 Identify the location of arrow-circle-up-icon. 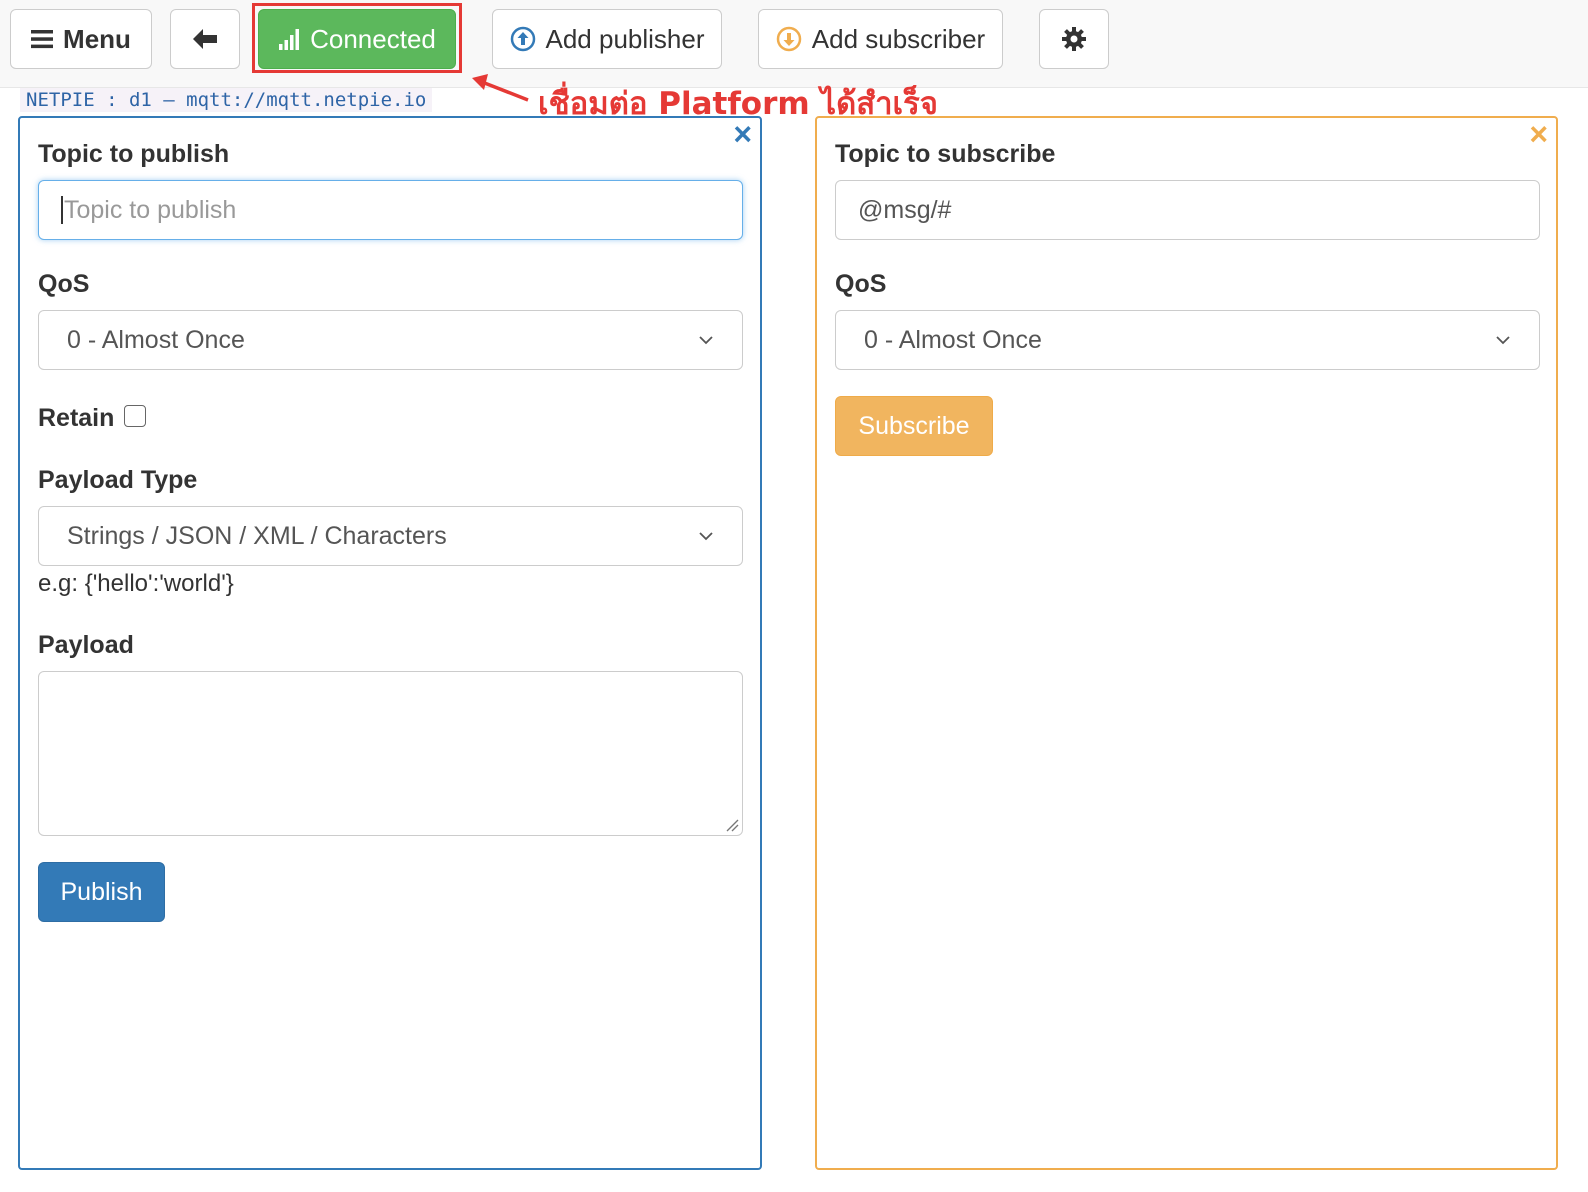
(522, 39).